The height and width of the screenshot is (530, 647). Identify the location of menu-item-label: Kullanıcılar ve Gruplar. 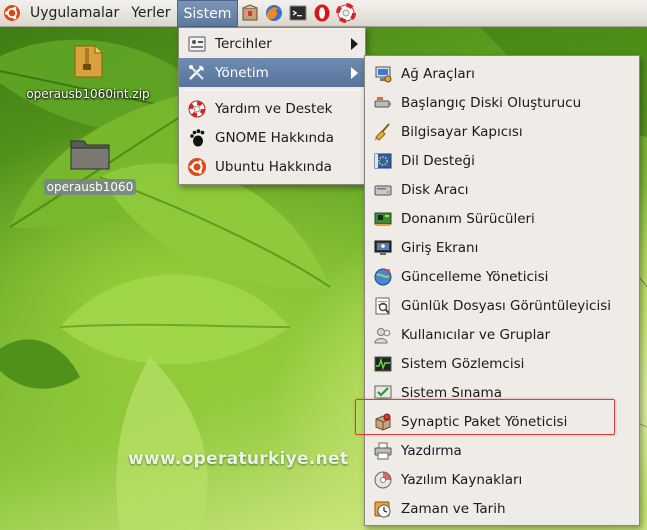
(476, 334).